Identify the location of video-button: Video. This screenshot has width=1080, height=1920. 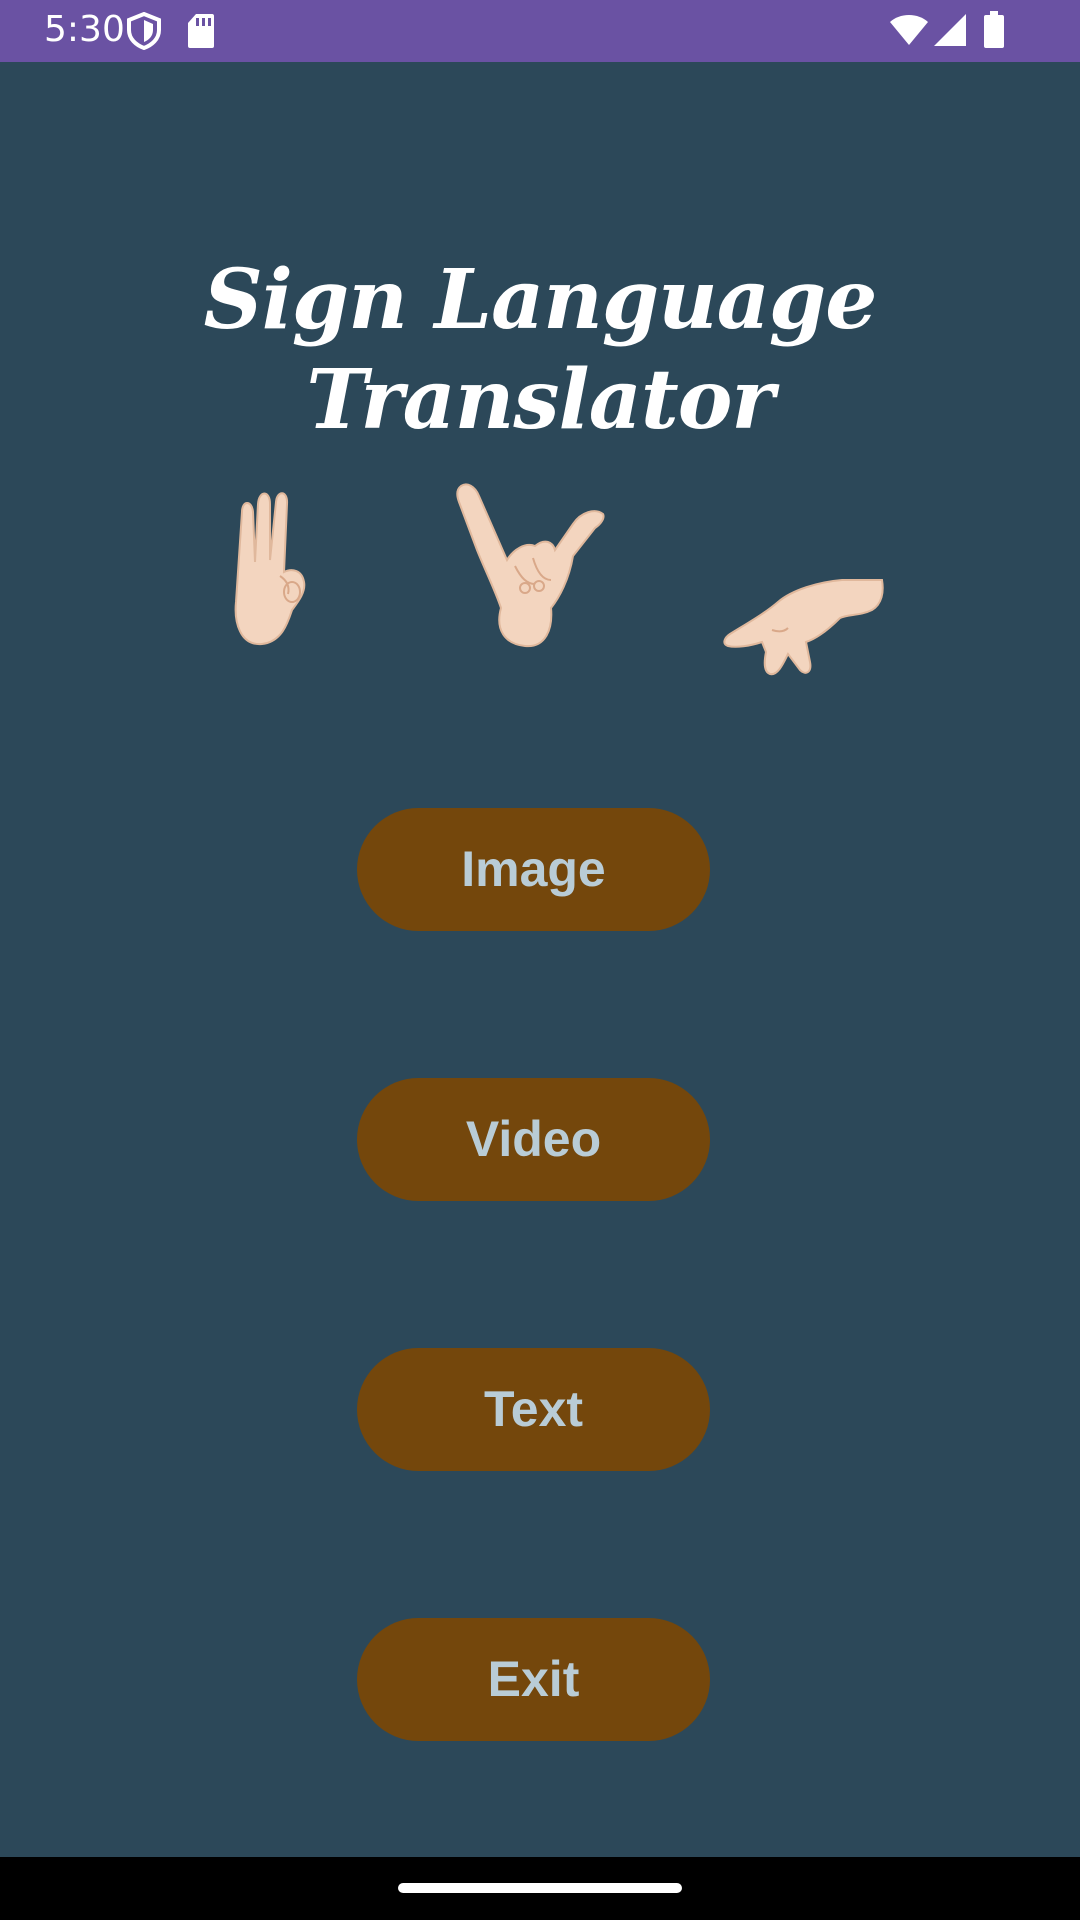
(533, 1139).